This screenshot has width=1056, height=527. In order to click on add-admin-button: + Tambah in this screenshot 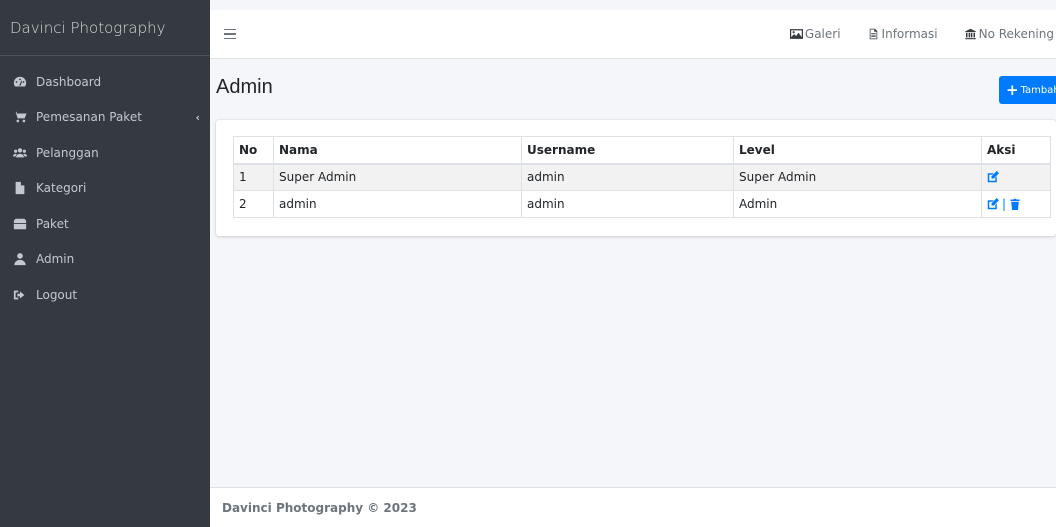, I will do `click(1027, 90)`.